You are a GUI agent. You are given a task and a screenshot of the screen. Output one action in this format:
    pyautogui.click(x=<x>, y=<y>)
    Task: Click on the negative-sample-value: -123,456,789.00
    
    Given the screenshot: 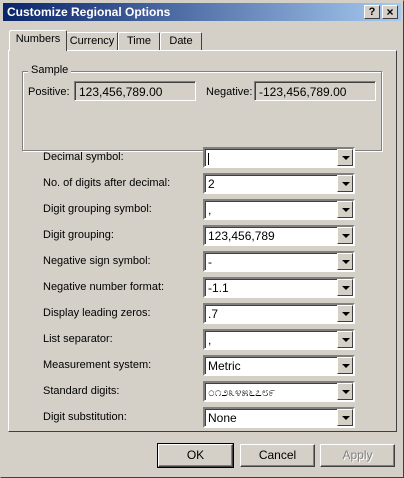 What is the action you would take?
    pyautogui.click(x=315, y=91)
    